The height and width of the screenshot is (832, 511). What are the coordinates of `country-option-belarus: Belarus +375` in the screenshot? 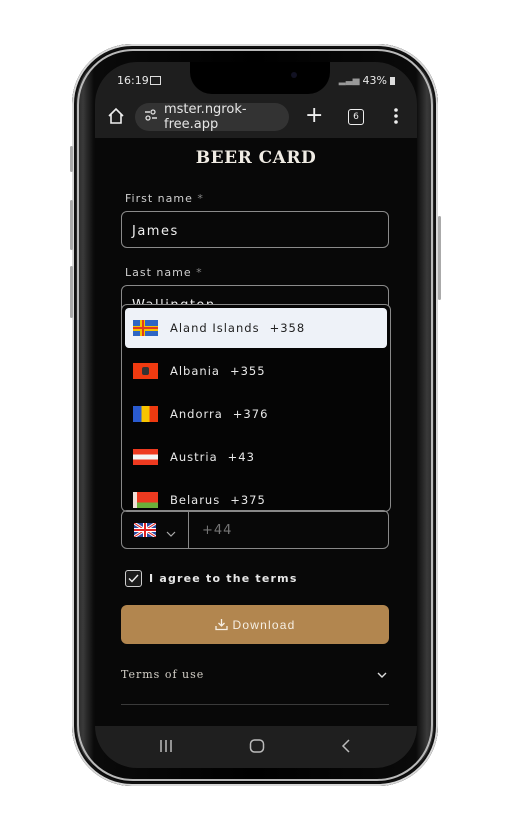 It's located at (256, 495).